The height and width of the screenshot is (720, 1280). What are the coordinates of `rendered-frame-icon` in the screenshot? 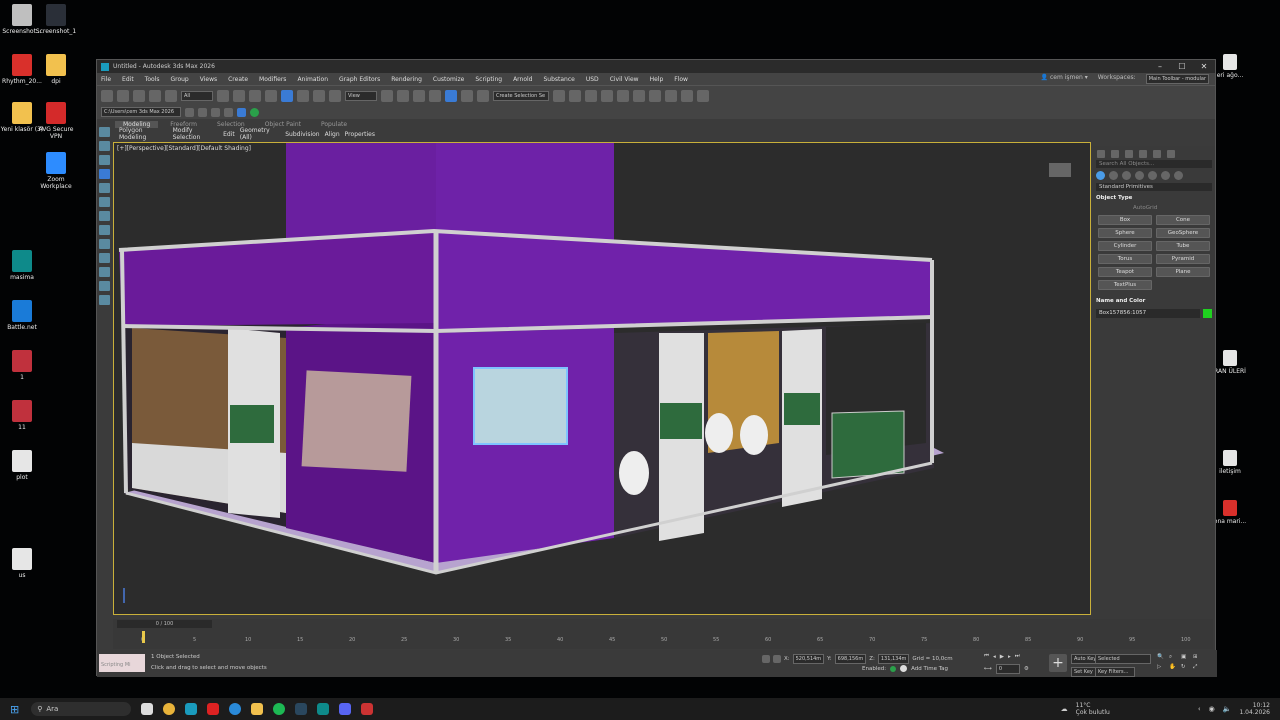 It's located at (687, 95).